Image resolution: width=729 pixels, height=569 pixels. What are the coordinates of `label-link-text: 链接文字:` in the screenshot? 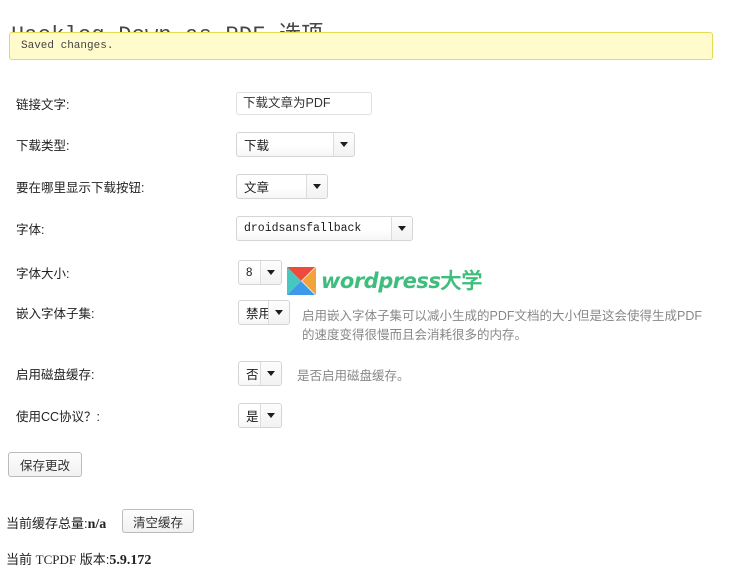 It's located at (43, 105).